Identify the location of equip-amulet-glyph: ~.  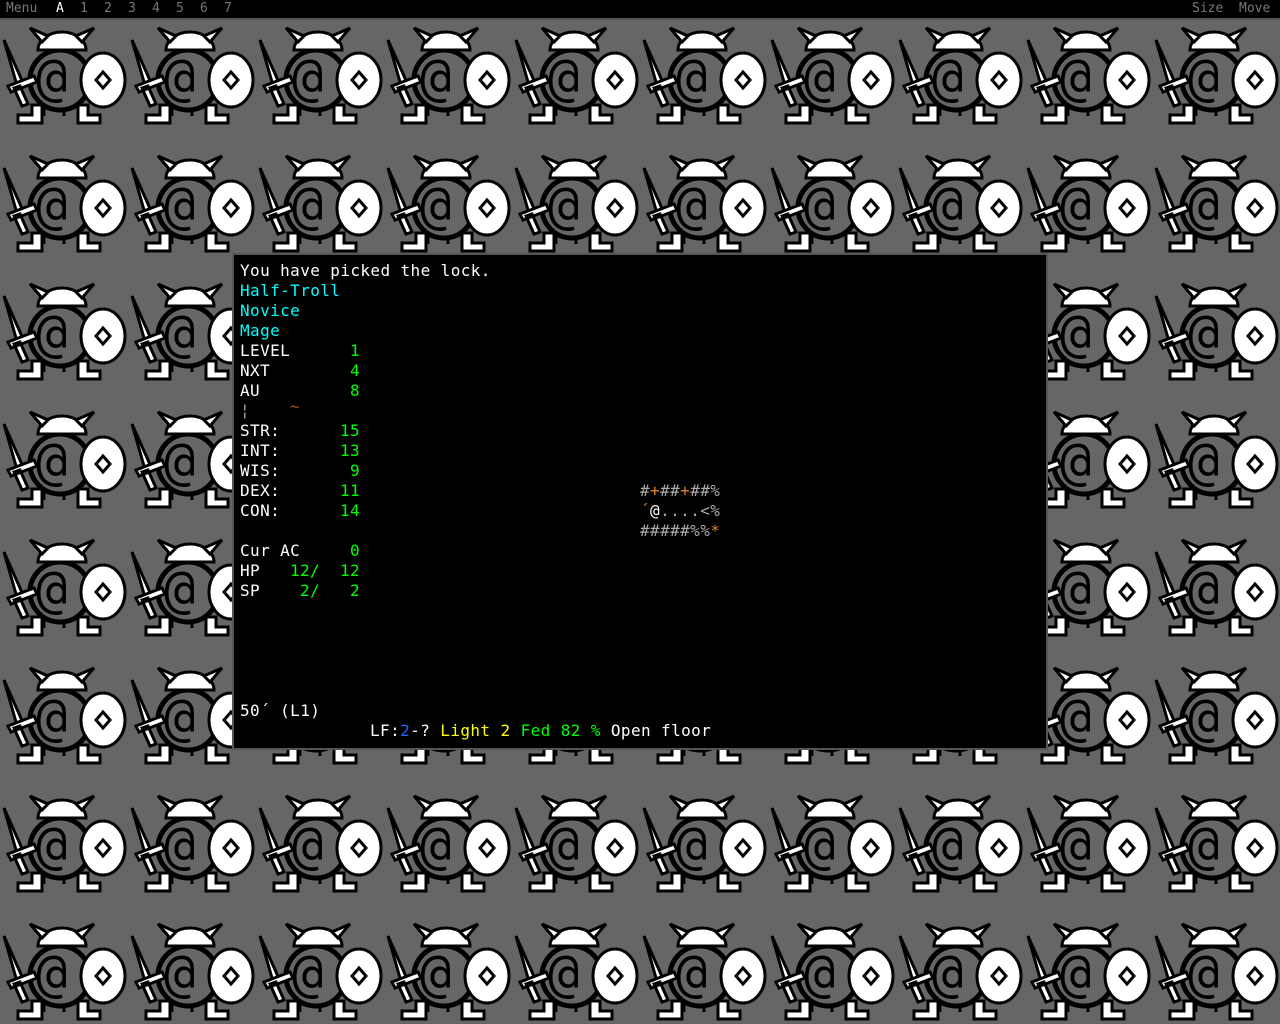
(295, 406).